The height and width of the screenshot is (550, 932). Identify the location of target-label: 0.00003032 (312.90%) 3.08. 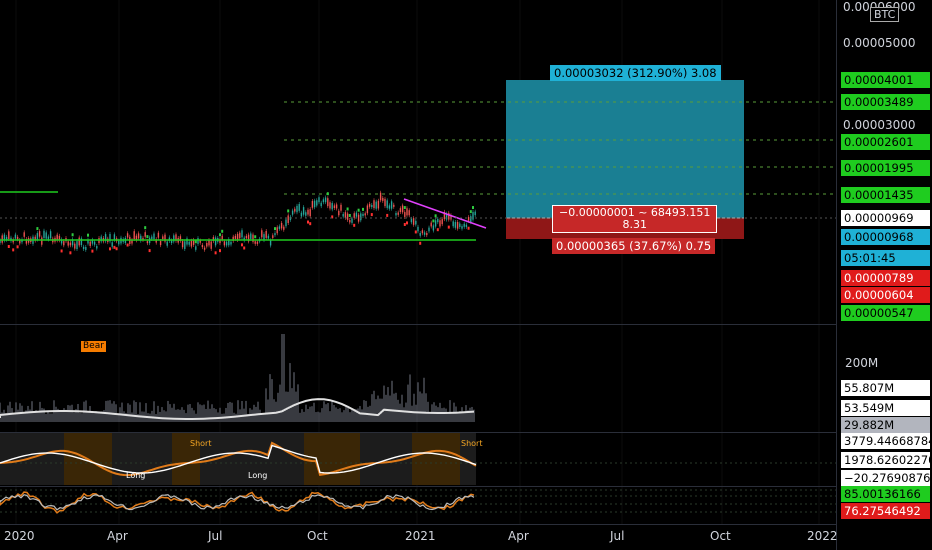
(635, 73).